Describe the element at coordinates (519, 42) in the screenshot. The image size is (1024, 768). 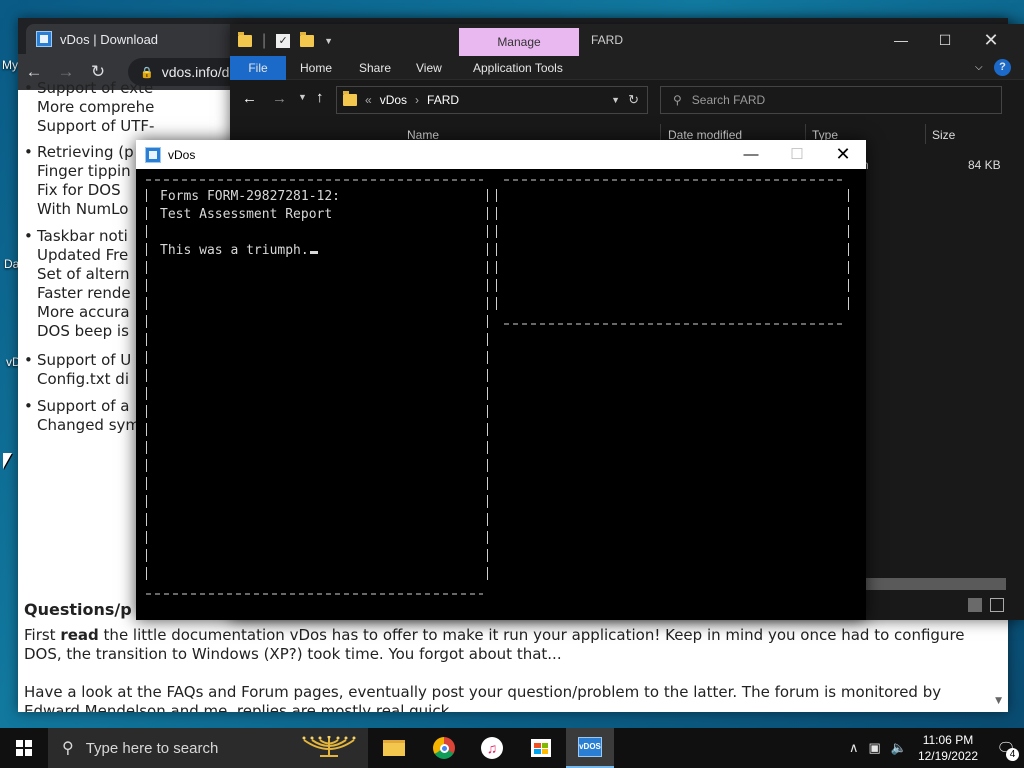
I see `manage-contextual-tab: Manage` at that location.